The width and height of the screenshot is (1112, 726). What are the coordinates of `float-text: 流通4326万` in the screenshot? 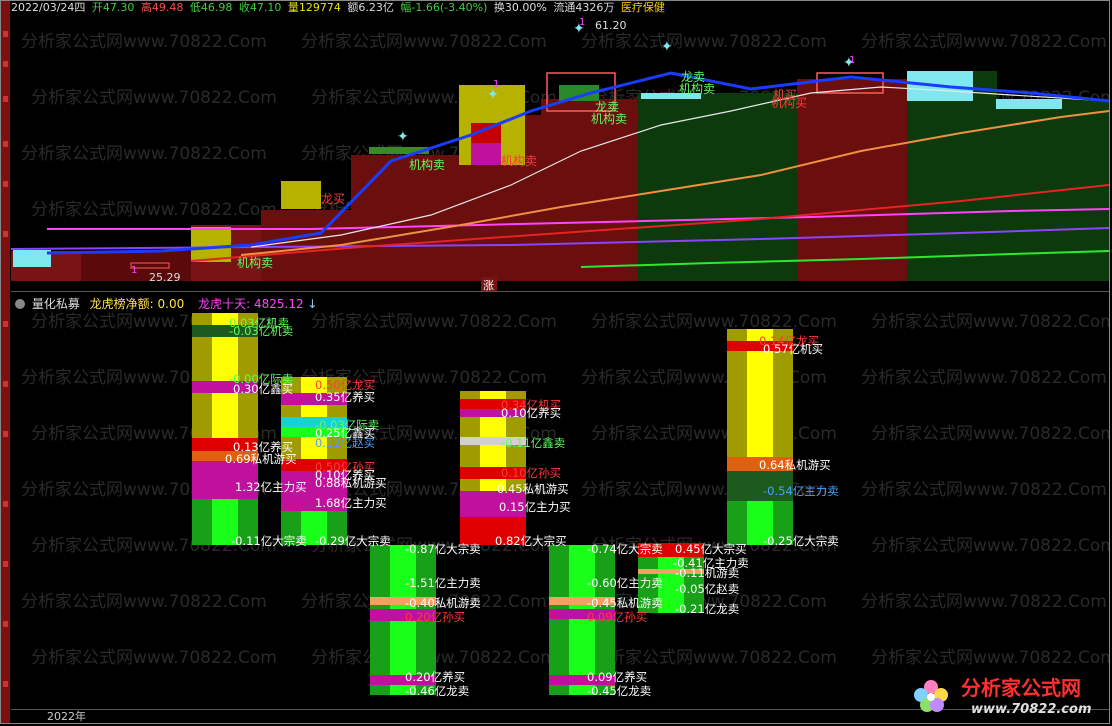 It's located at (584, 7).